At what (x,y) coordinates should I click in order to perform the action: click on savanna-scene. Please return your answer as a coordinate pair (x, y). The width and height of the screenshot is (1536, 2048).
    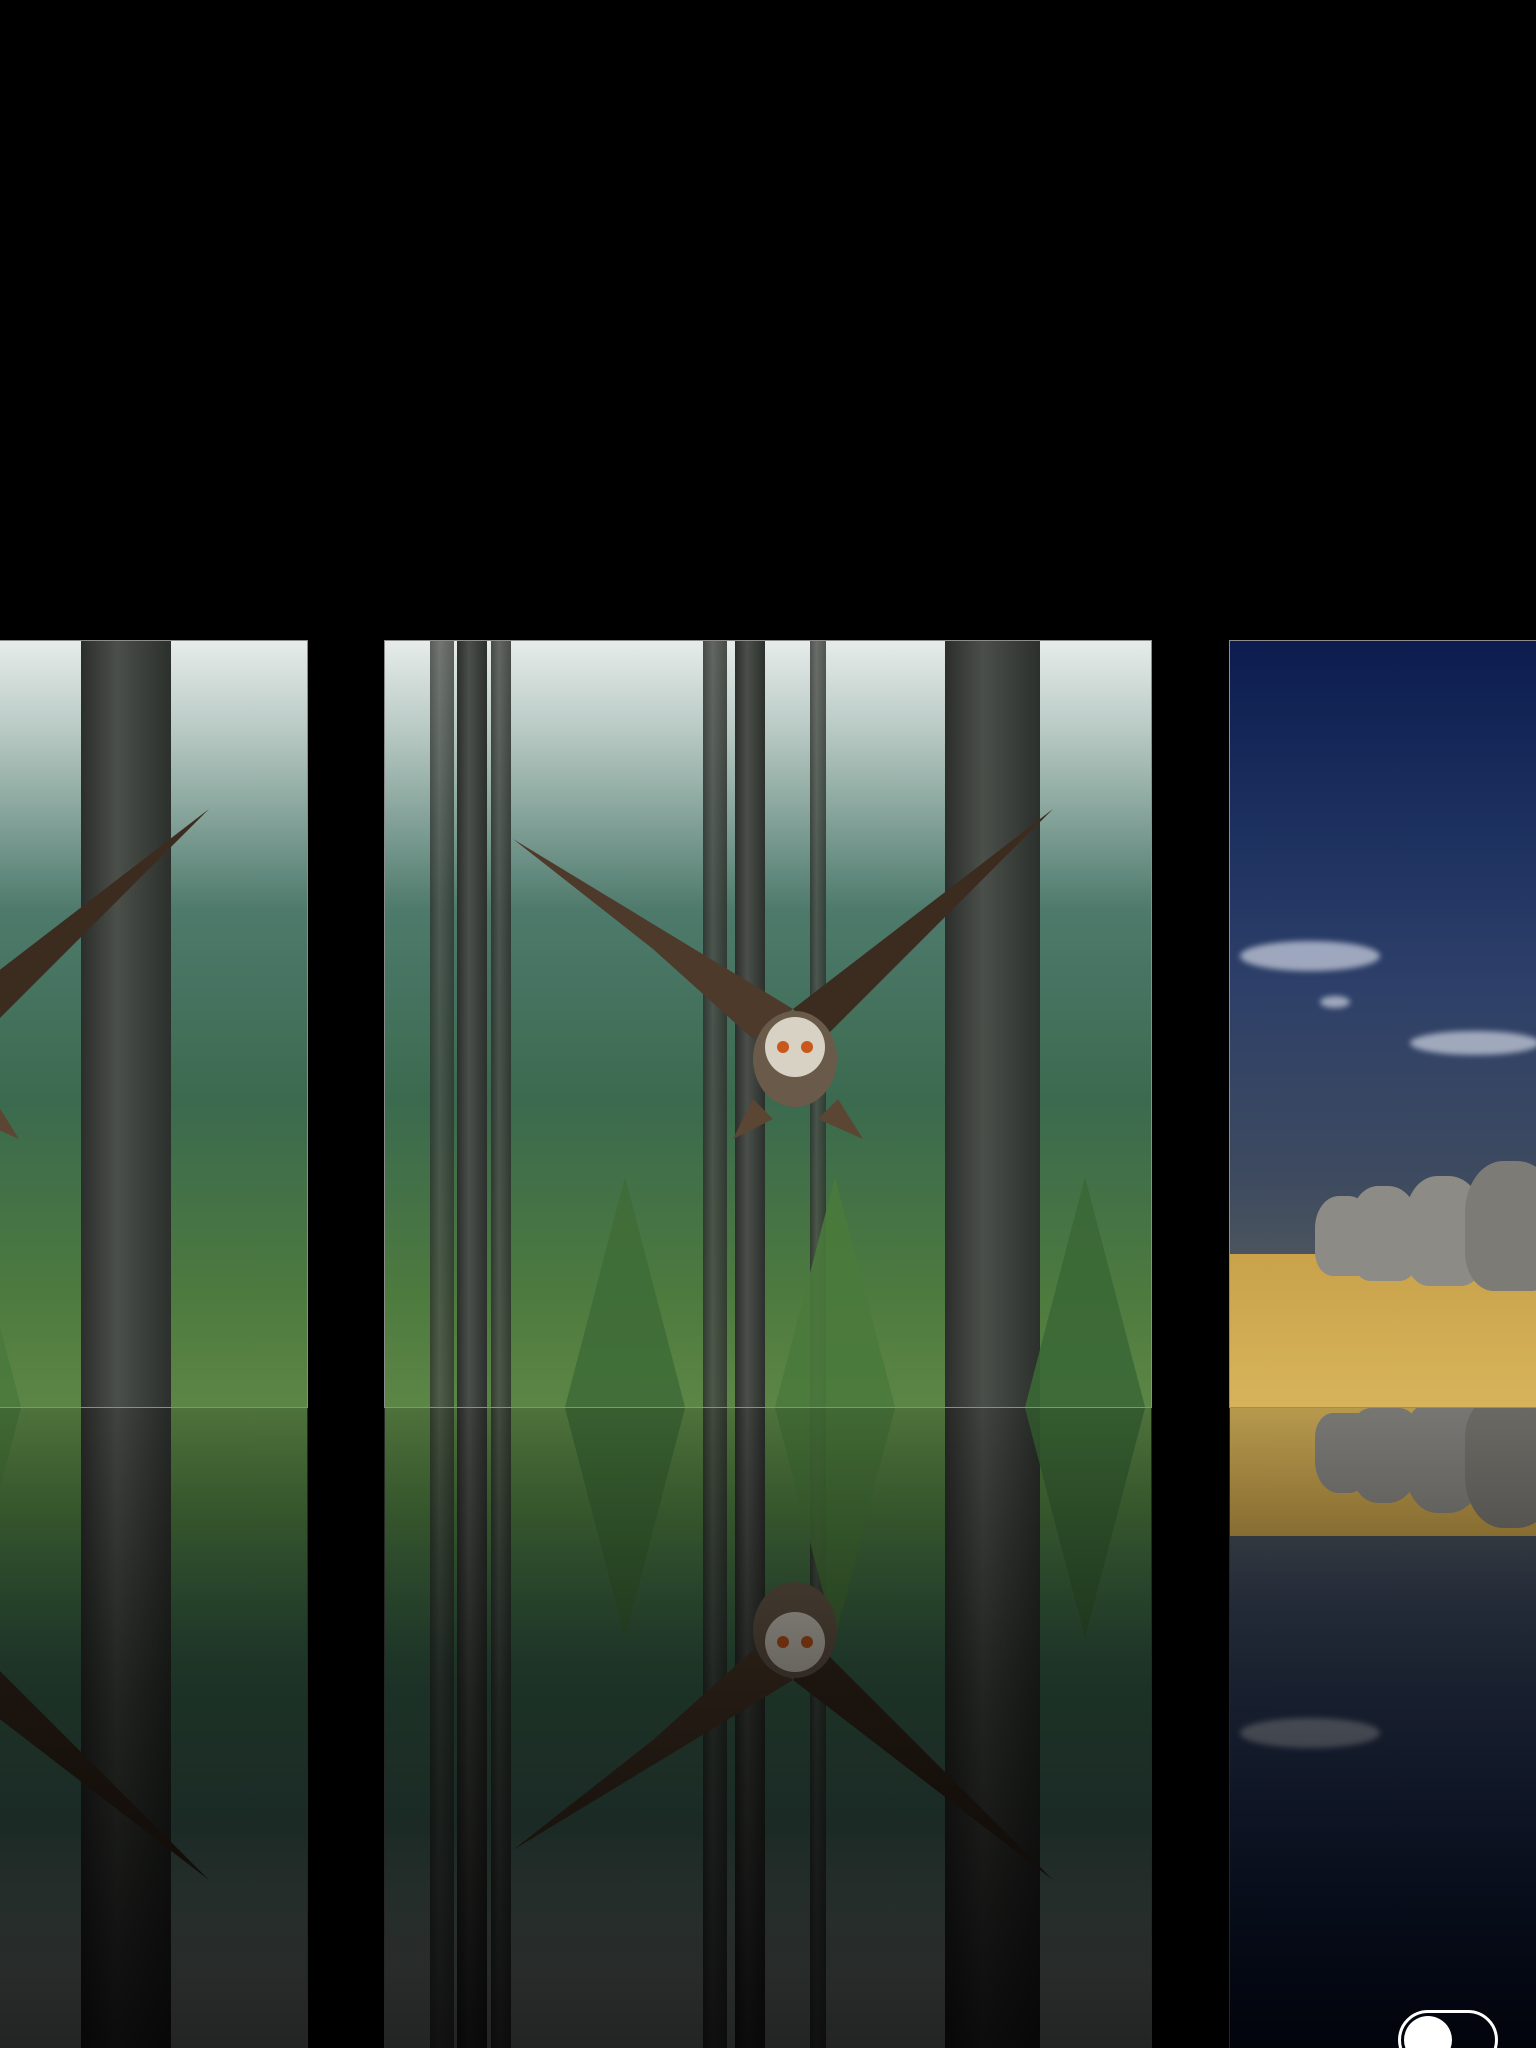
    Looking at the image, I should click on (1383, 1024).